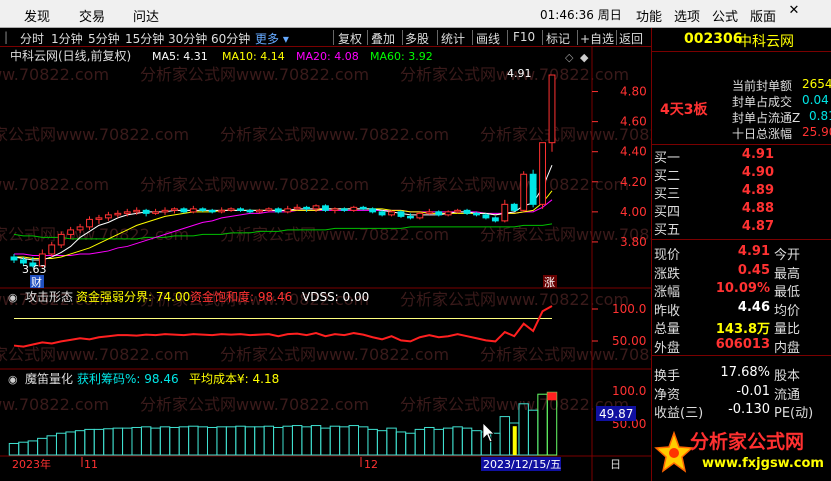 This screenshot has width=831, height=481. I want to click on diamond-icon: ◇, so click(569, 57).